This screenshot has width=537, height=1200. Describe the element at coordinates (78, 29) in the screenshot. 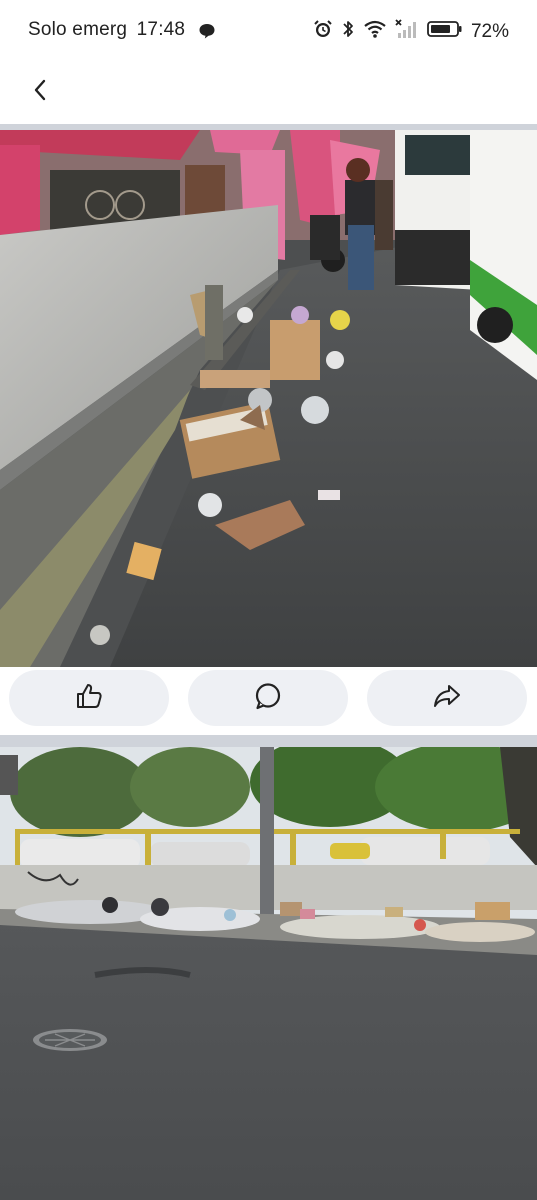

I see `carrier-label: Solo emerg` at that location.